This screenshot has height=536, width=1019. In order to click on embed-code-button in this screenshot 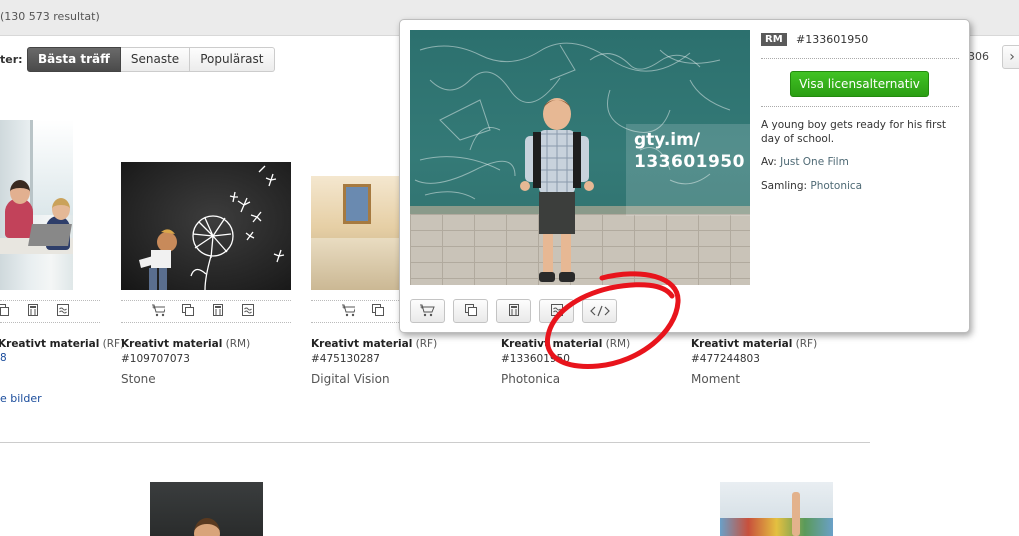, I will do `click(599, 311)`.